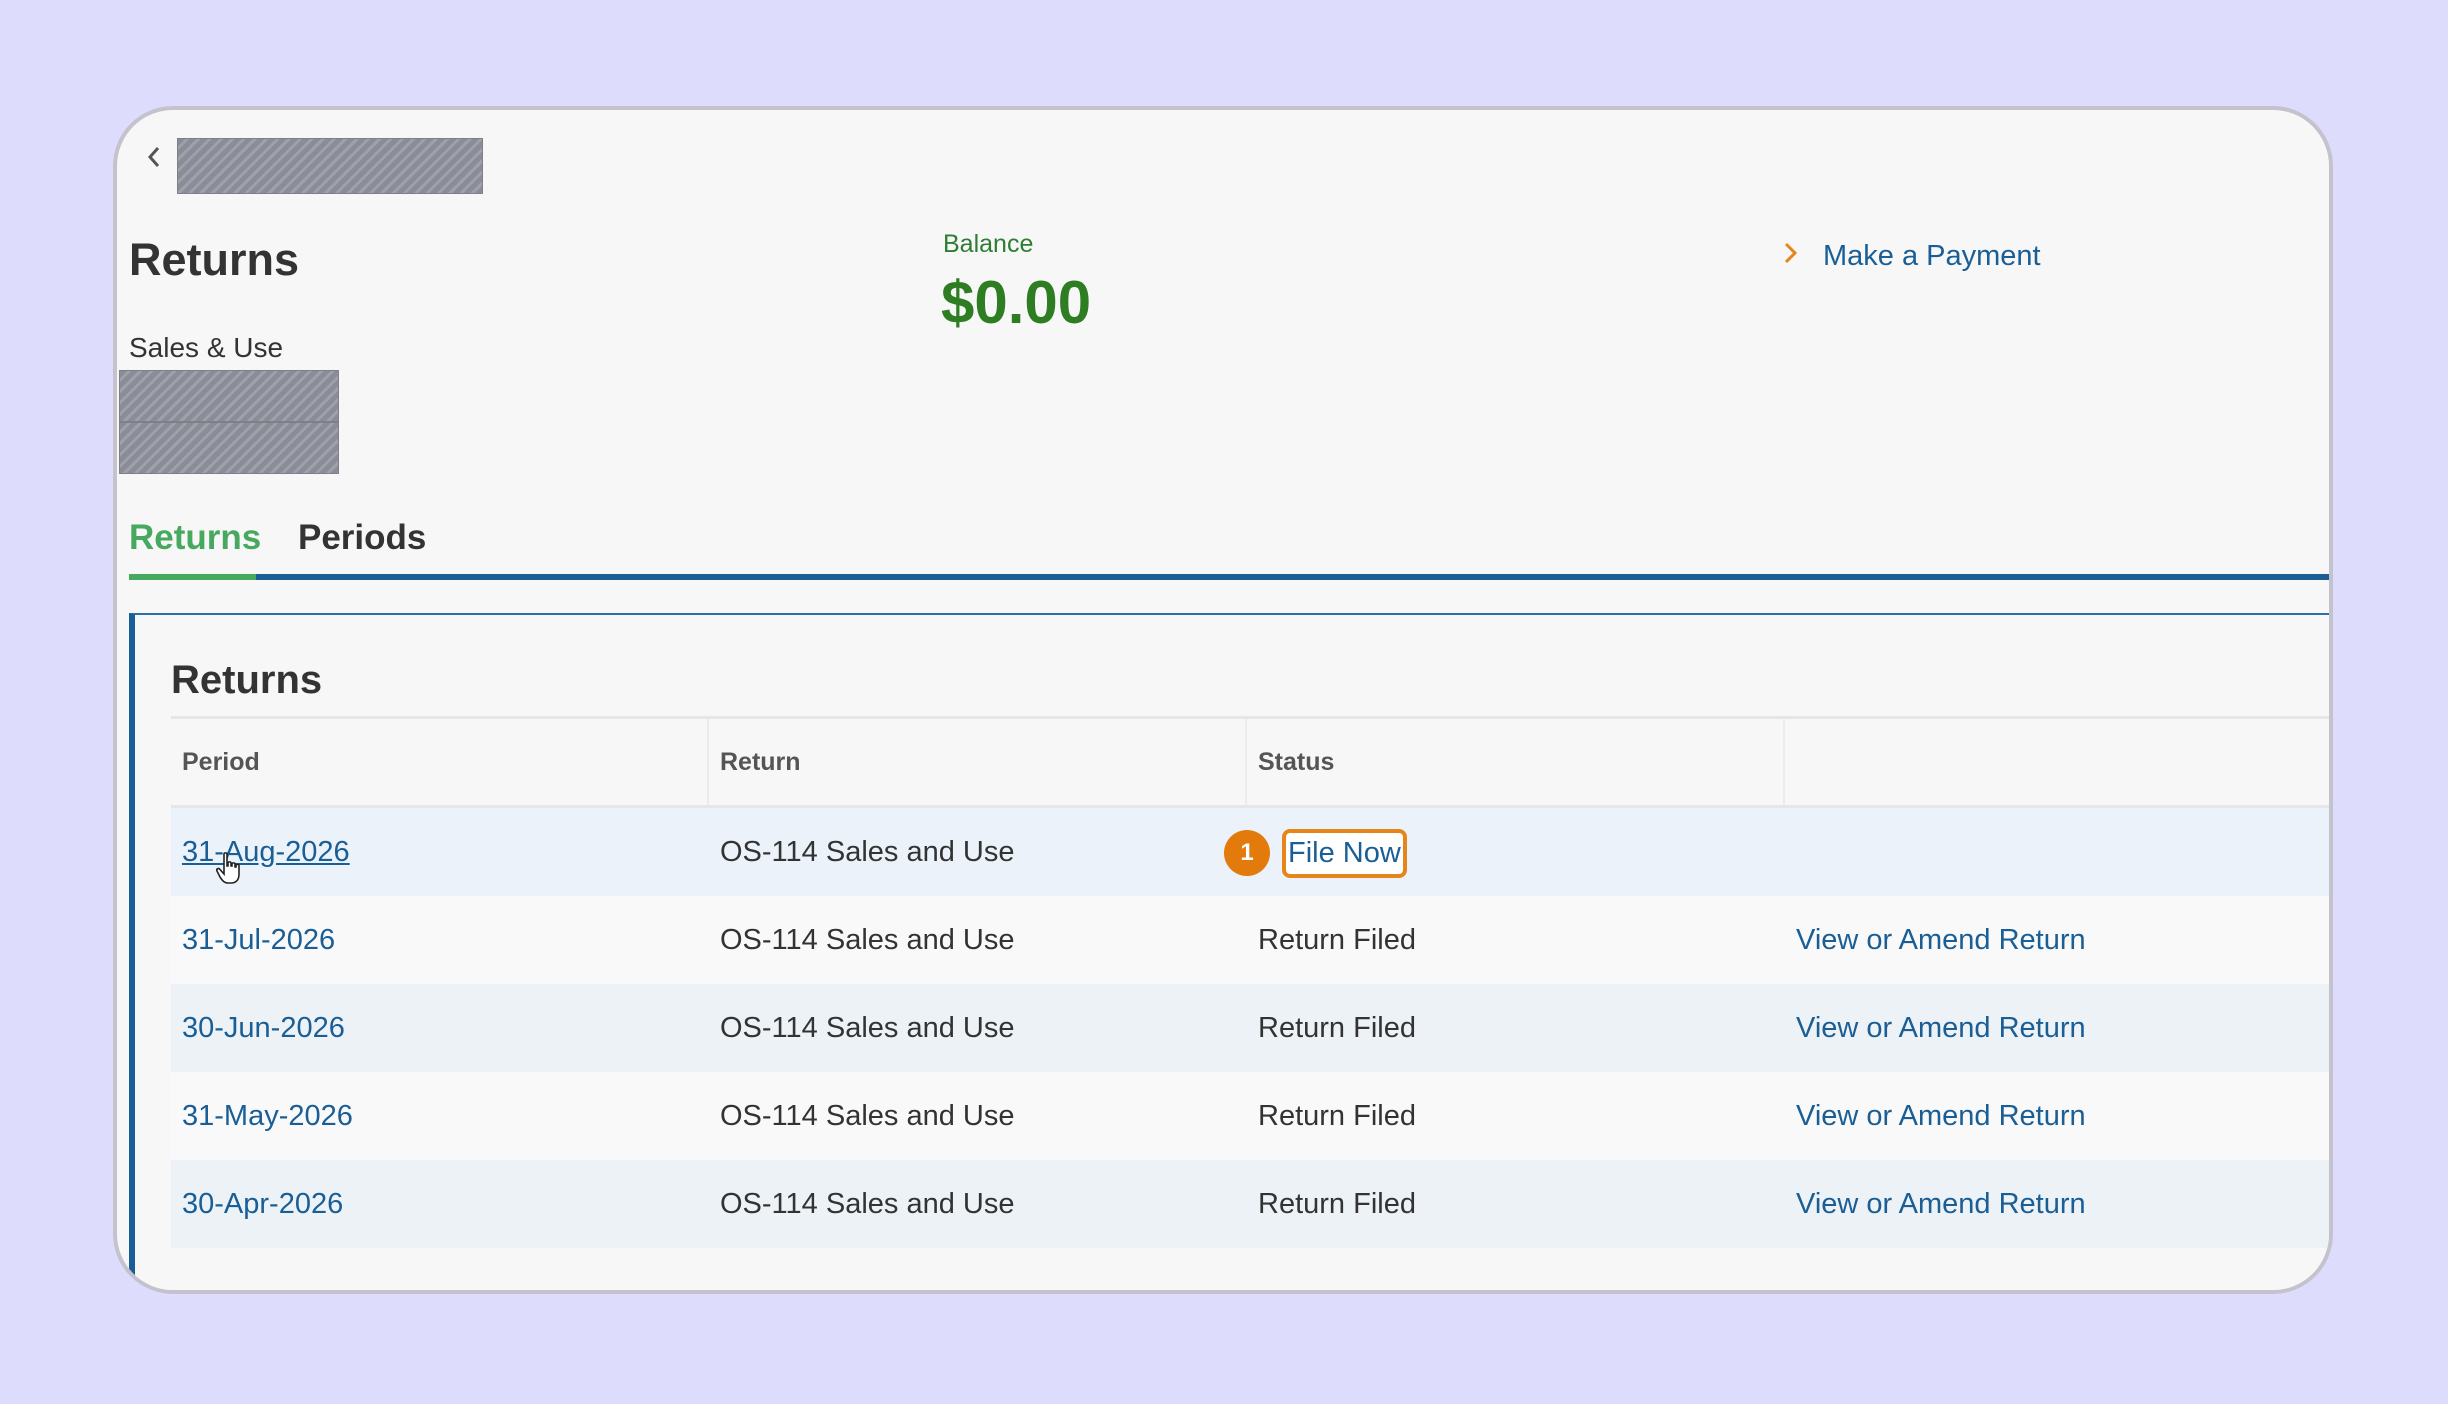  What do you see at coordinates (267, 1116) in the screenshot?
I see `period-link: 31-May-2026` at bounding box center [267, 1116].